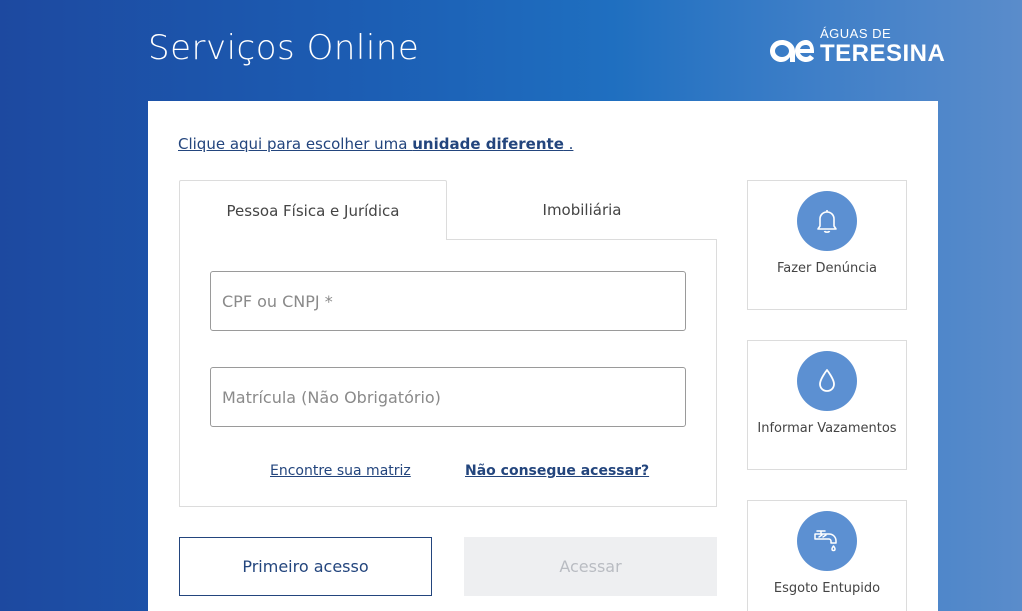 The image size is (1022, 611). What do you see at coordinates (792, 51) in the screenshot?
I see `ae-logo-icon` at bounding box center [792, 51].